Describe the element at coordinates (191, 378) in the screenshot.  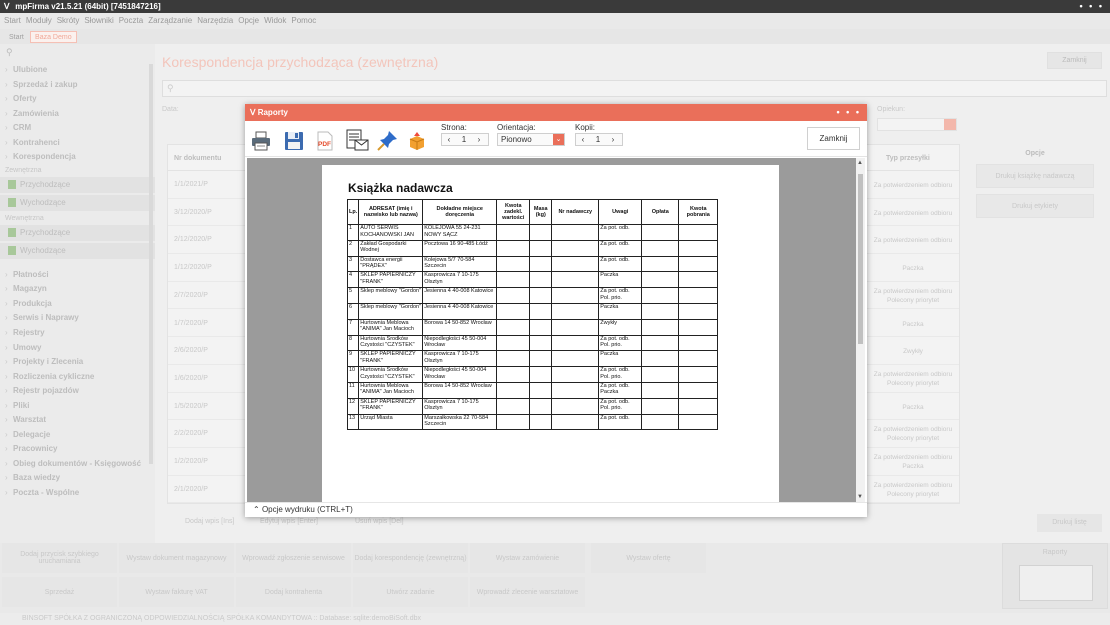
I see `row-nr: 1/6/2020/P` at that location.